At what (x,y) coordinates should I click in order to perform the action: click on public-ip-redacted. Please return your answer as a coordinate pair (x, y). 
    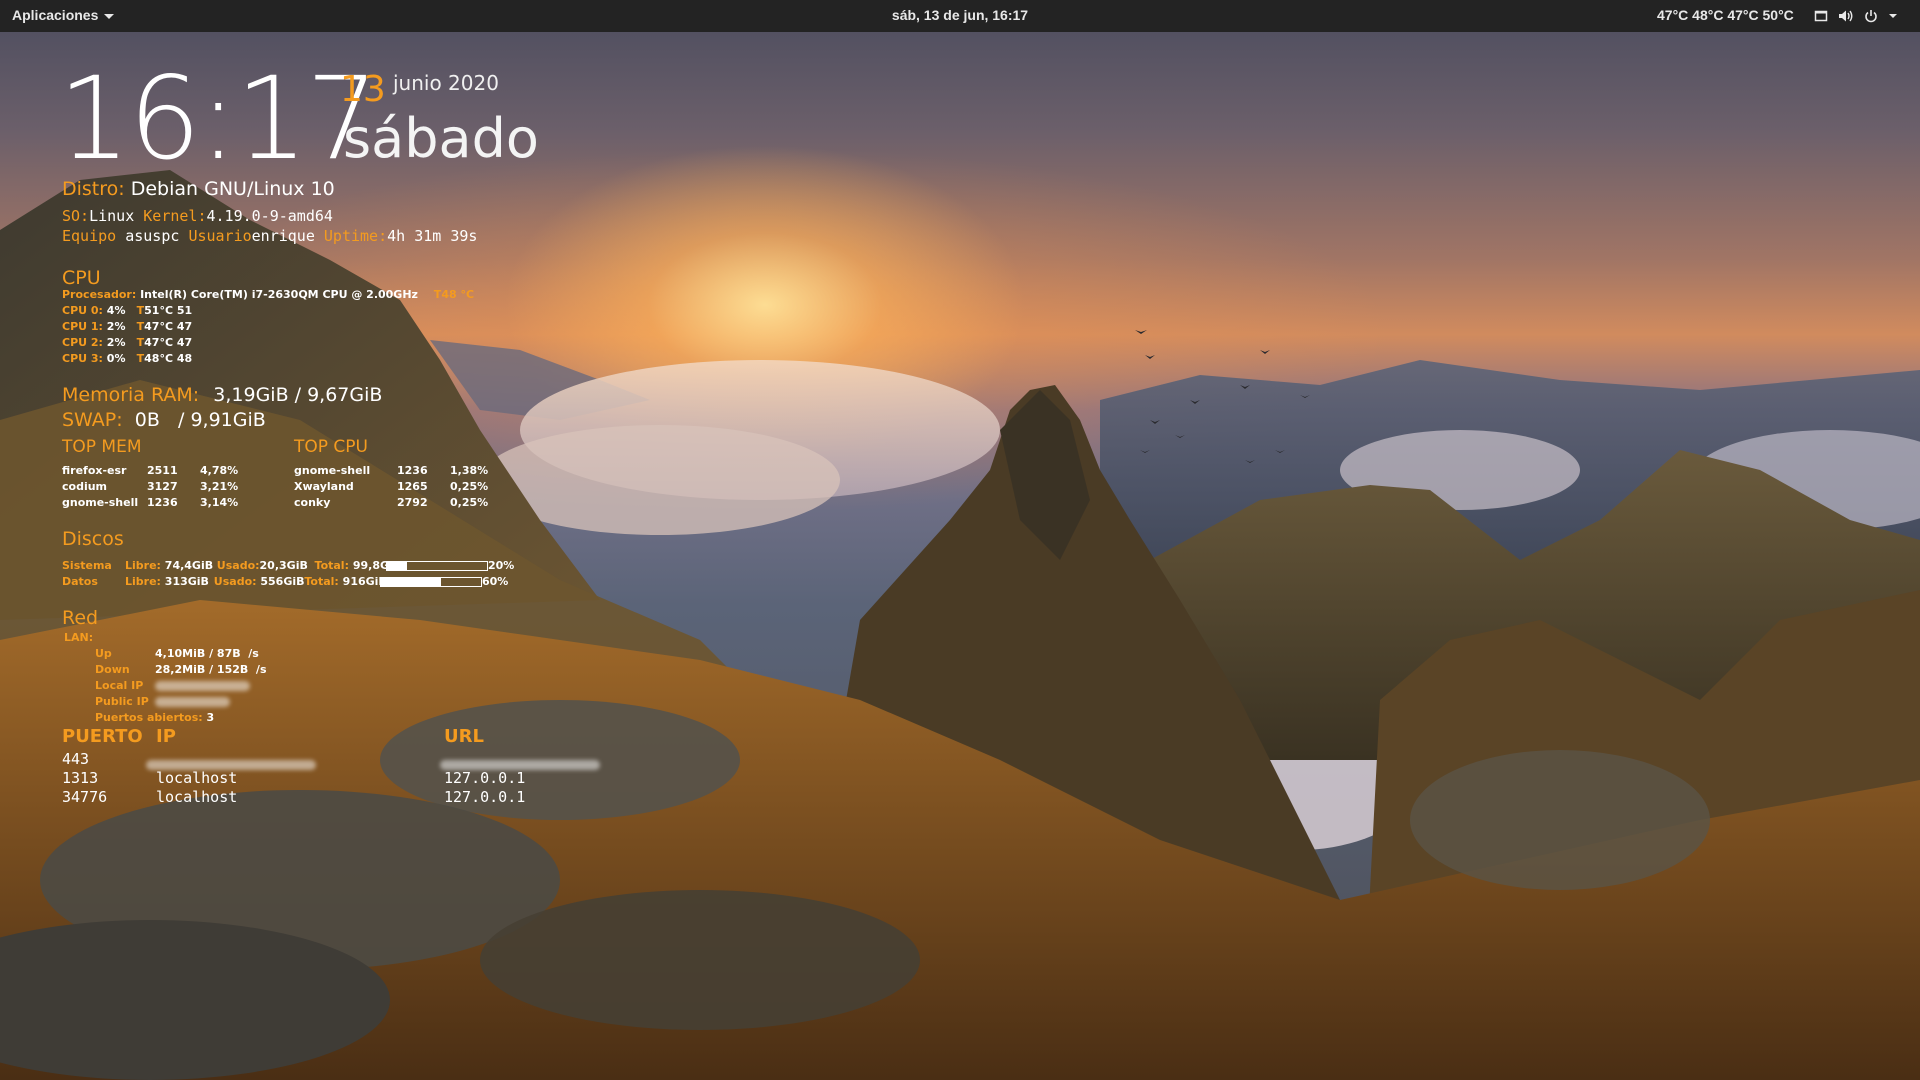
    Looking at the image, I should click on (192, 702).